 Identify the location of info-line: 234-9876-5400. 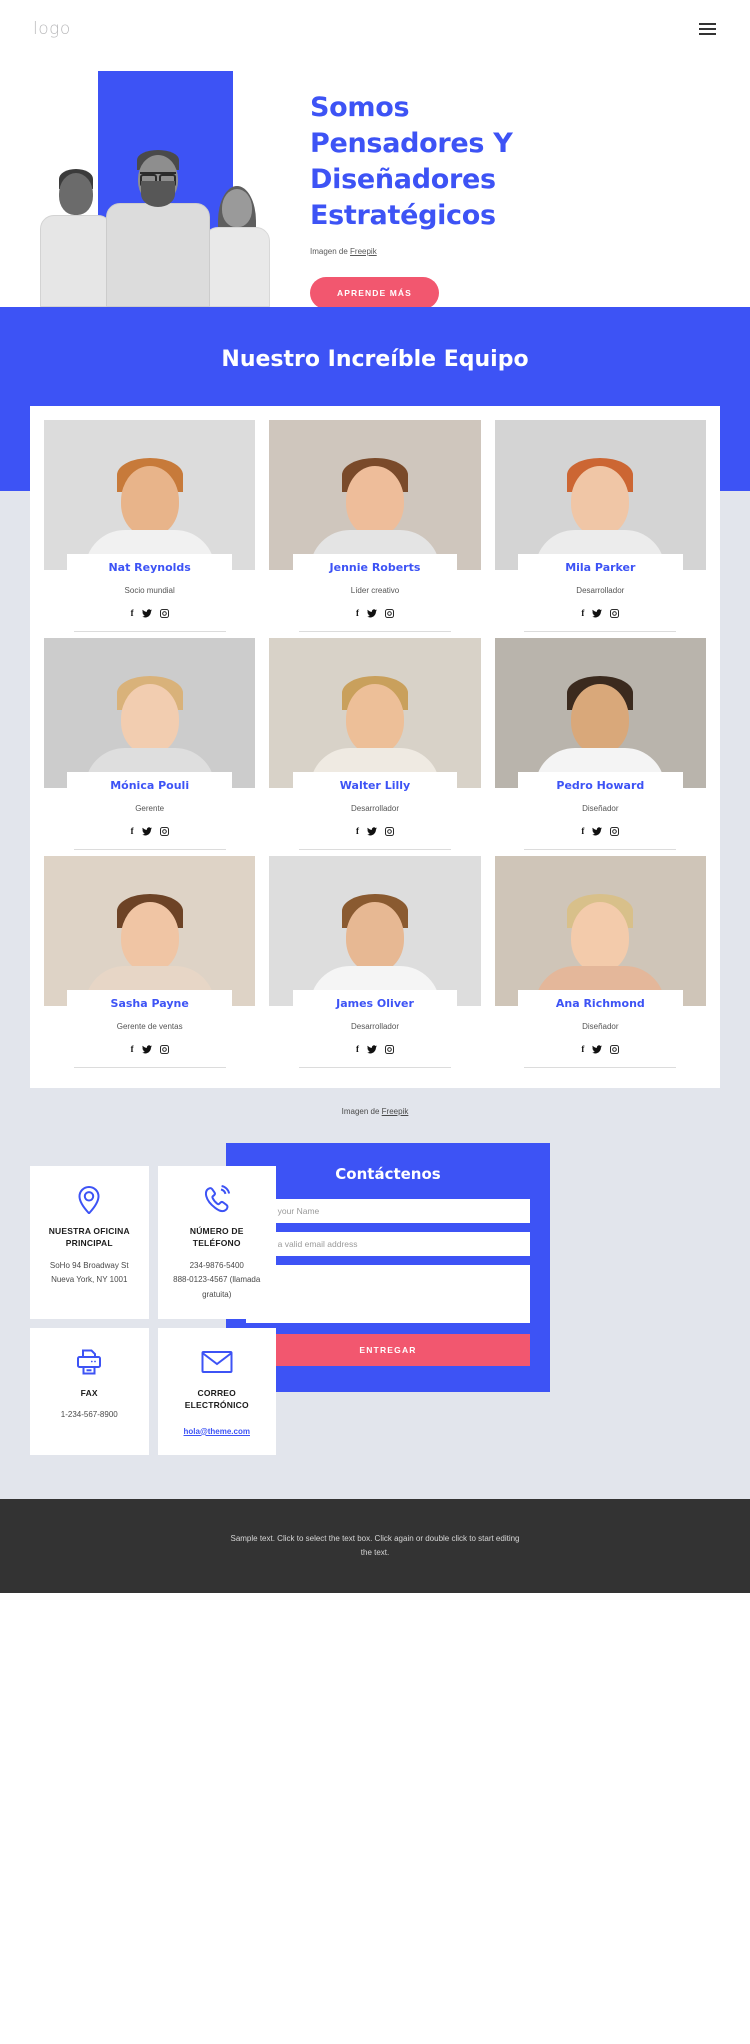
(216, 1265).